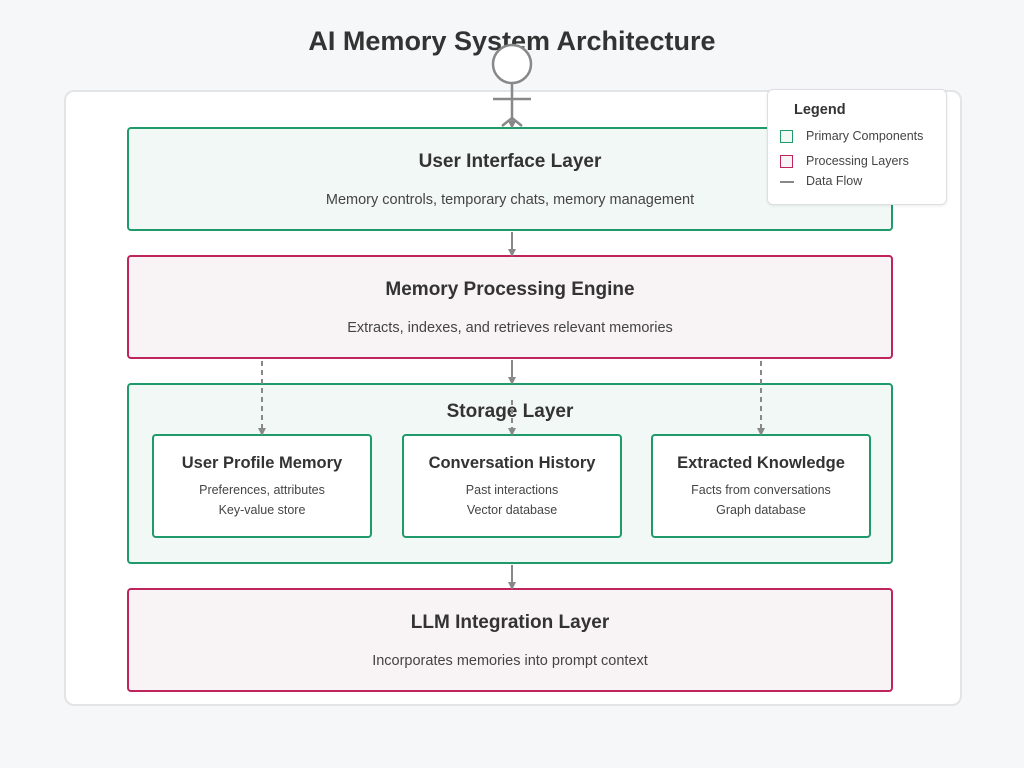 The width and height of the screenshot is (1024, 768). What do you see at coordinates (857, 161) in the screenshot?
I see `legend-label: Processing Layers` at bounding box center [857, 161].